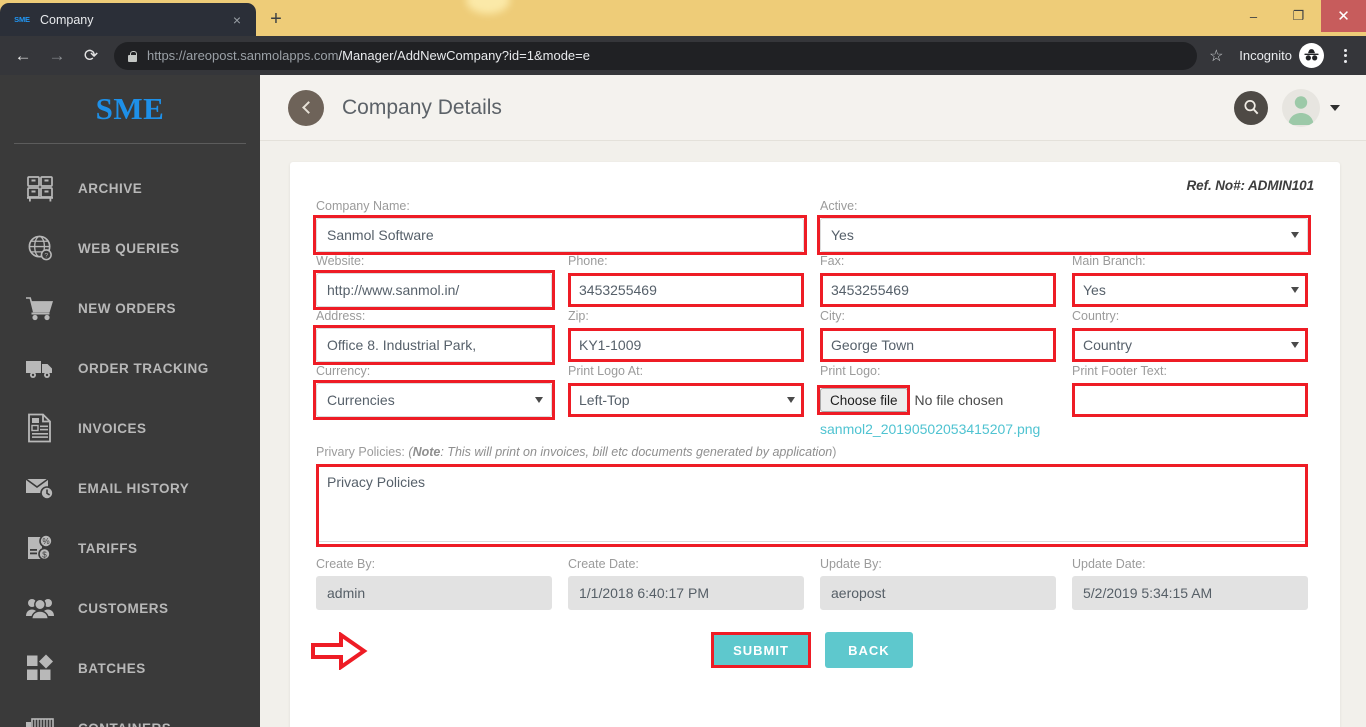 The image size is (1366, 727). I want to click on form-row-6: Create By: Create Date: Update By:, so click(812, 583).